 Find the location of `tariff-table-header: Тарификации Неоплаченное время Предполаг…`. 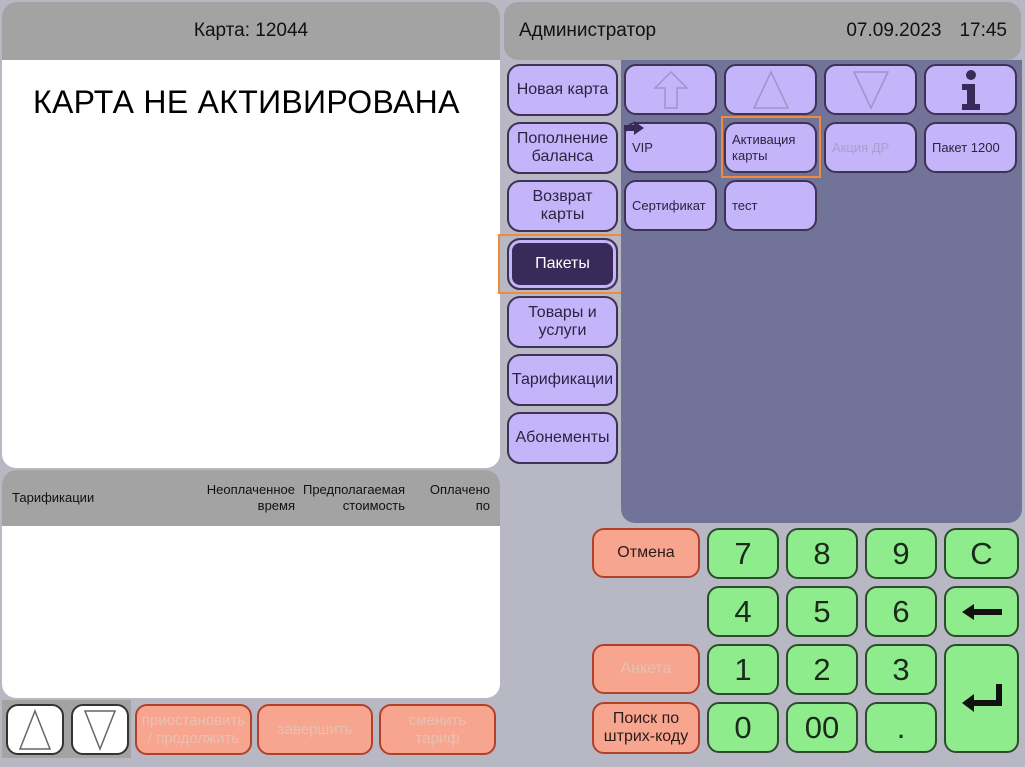

tariff-table-header: Тарификации Неоплаченное время Предполаг… is located at coordinates (251, 498).